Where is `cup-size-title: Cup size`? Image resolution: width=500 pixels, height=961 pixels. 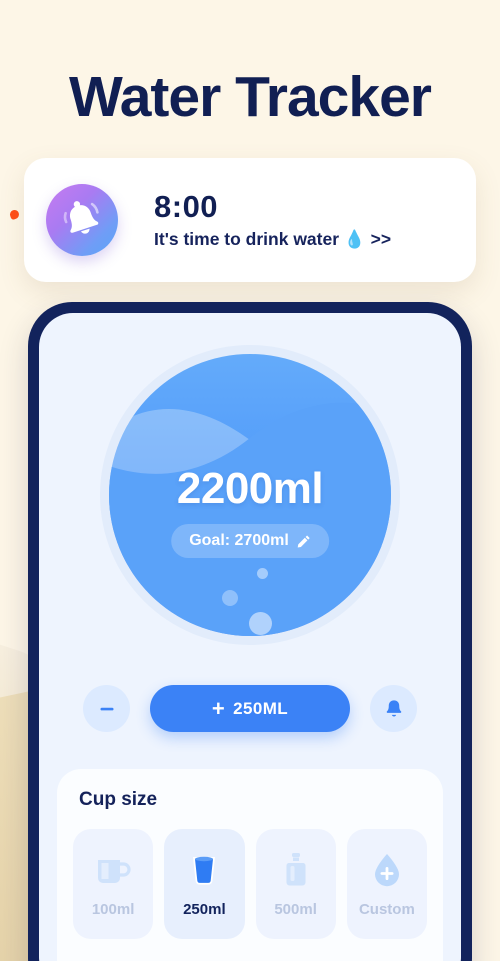
cup-size-title: Cup size is located at coordinates (118, 799).